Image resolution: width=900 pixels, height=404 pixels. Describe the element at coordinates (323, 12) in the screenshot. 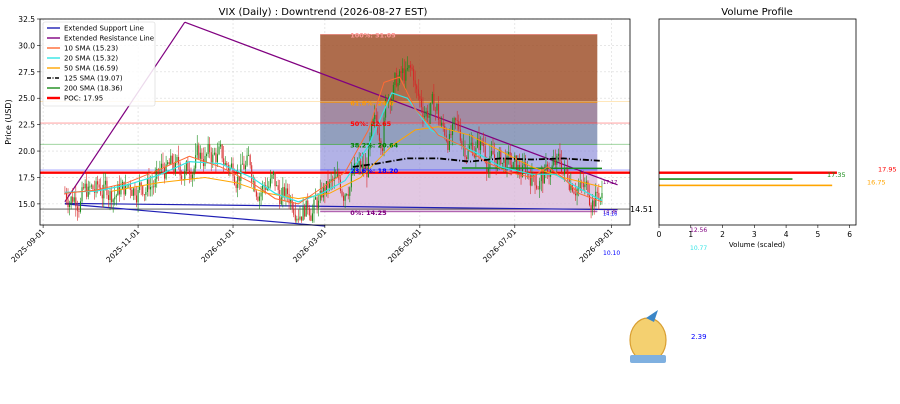

I see `main-chart-title: VIX (Daily) : Downtrend (2026-08-27 EST)` at that location.